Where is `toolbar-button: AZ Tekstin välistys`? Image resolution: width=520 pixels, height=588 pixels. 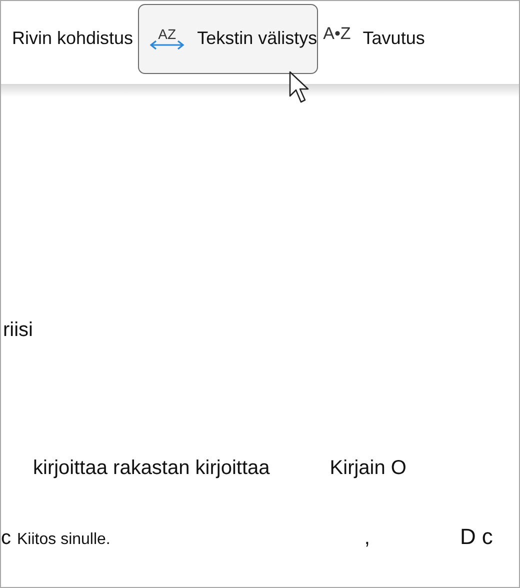
toolbar-button: AZ Tekstin välistys is located at coordinates (228, 39).